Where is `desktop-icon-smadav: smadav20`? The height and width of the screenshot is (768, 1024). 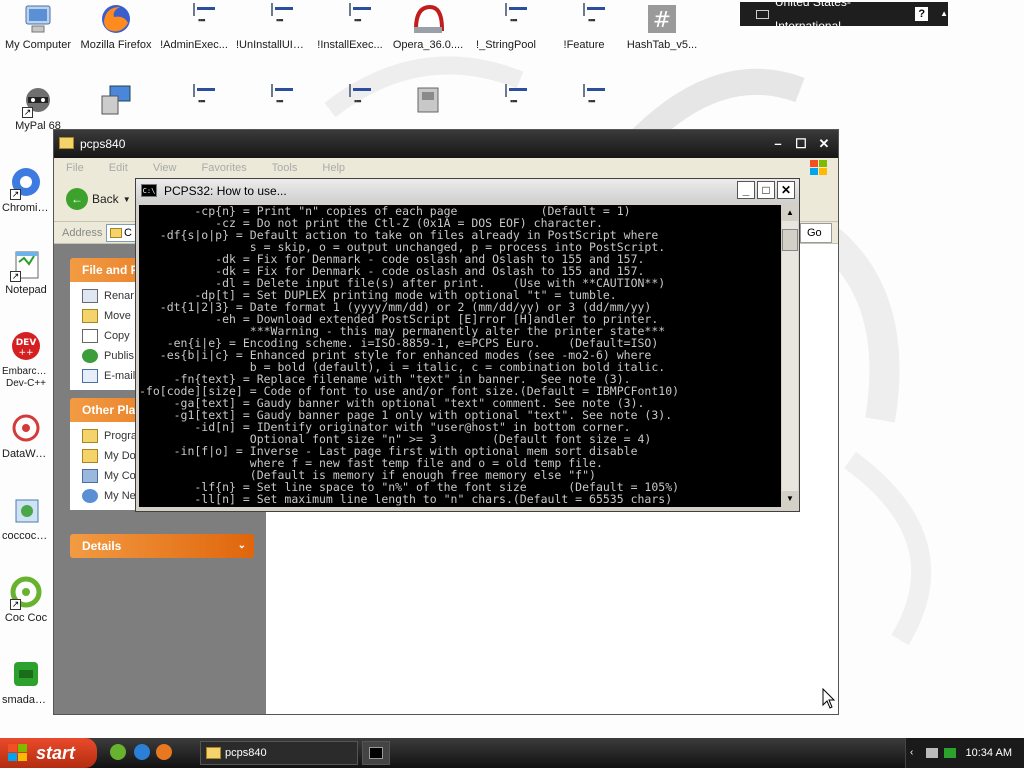 desktop-icon-smadav: smadav20 is located at coordinates (26, 682).